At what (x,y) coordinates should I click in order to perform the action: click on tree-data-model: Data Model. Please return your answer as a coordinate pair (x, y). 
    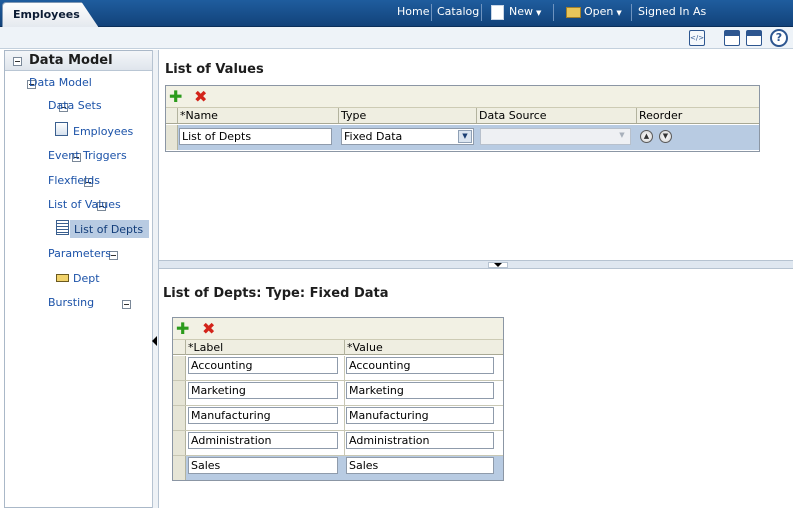
    Looking at the image, I should click on (60, 82).